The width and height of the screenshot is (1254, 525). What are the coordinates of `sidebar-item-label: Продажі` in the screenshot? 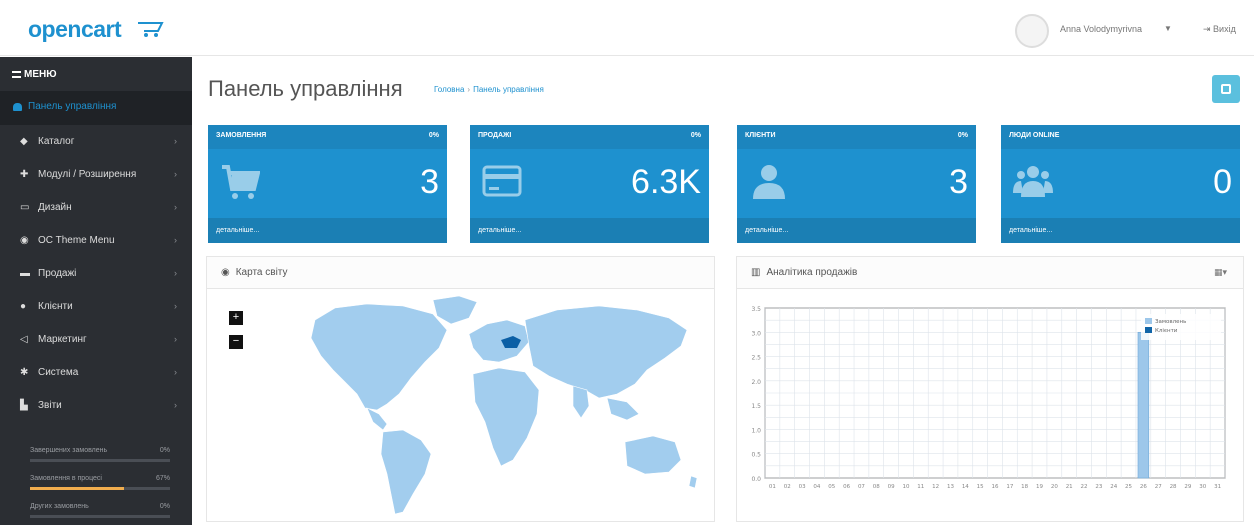 It's located at (57, 273).